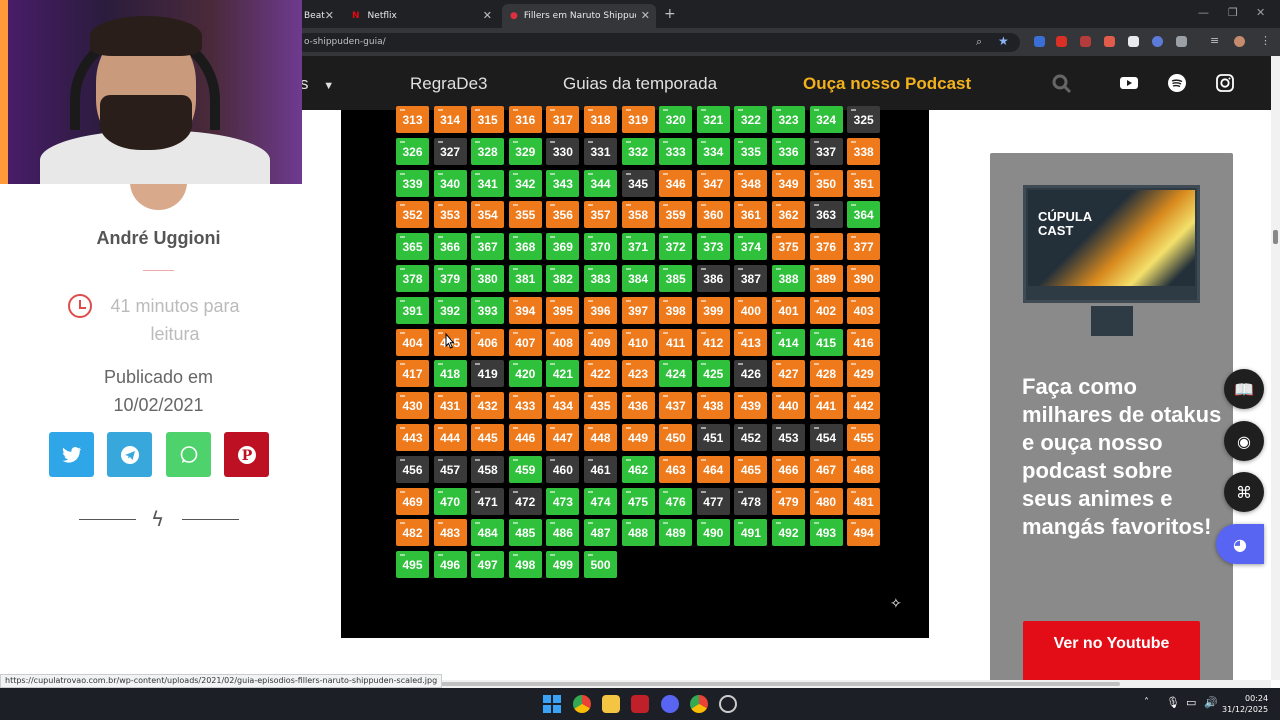  Describe the element at coordinates (864, 215) in the screenshot. I see `episode-cell: 364` at that location.